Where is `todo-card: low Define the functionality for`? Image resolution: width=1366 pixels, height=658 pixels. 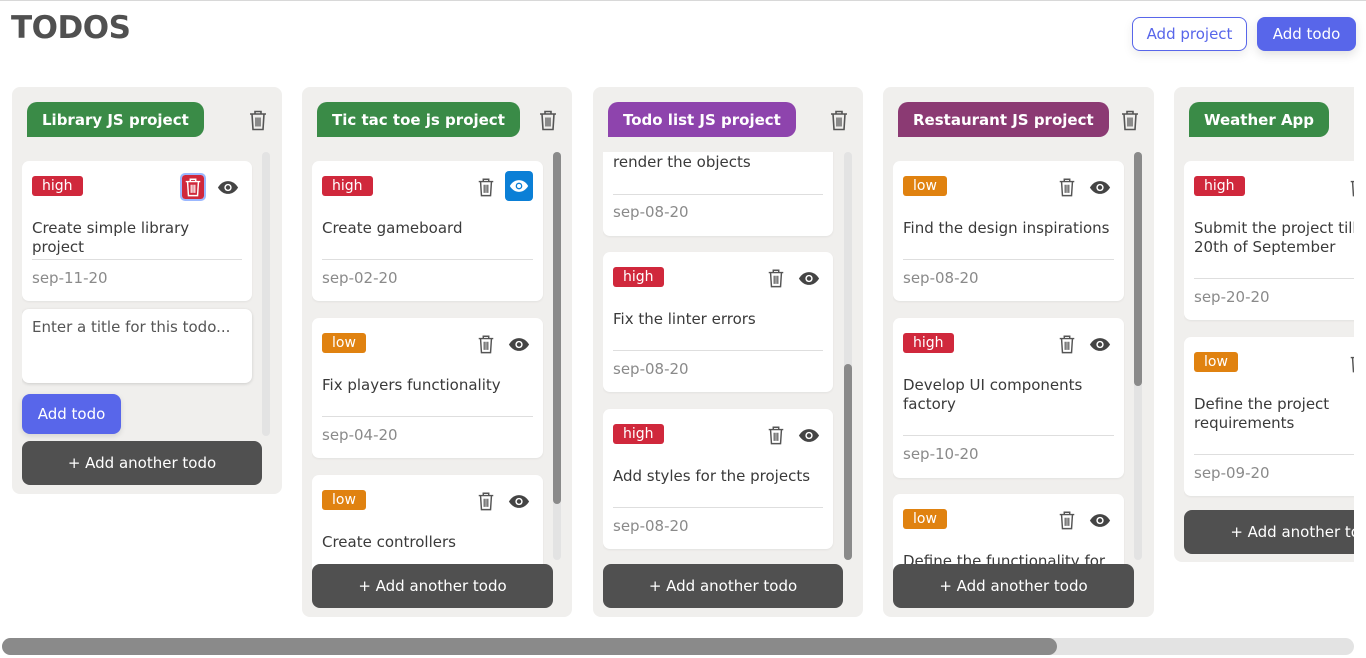 todo-card: low Define the functionality for is located at coordinates (1008, 531).